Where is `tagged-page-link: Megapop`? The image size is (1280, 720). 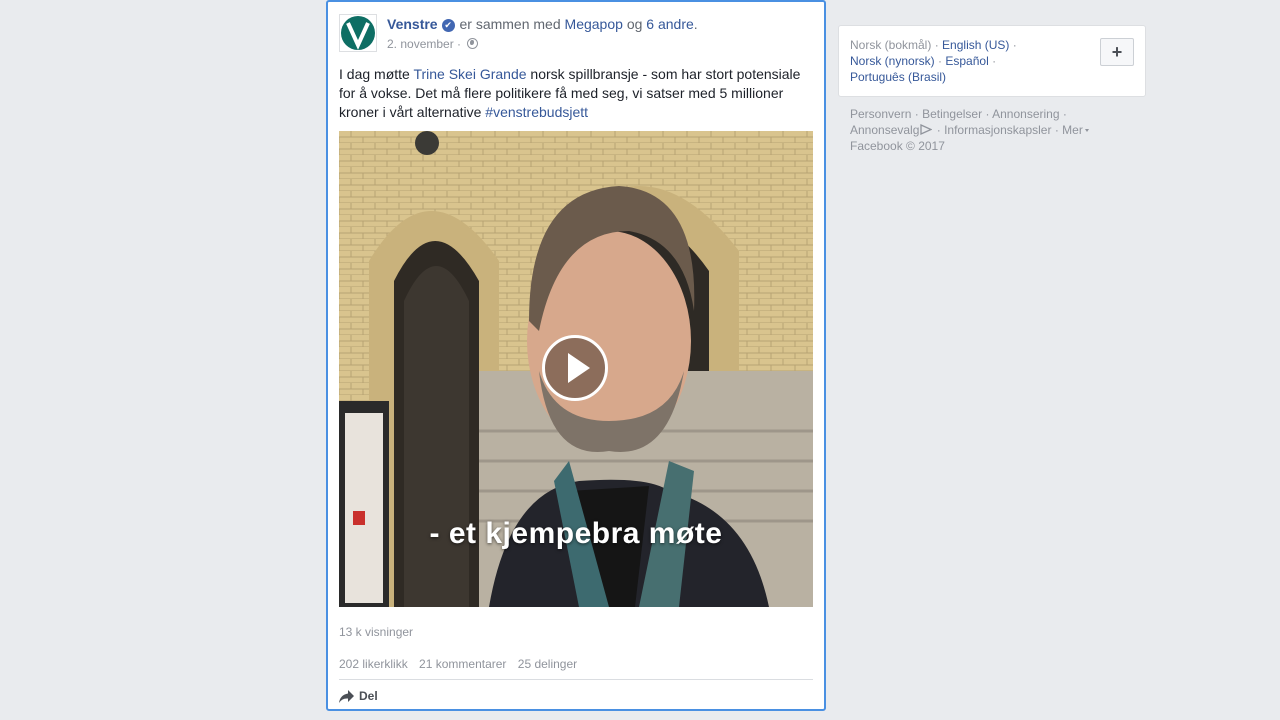
tagged-page-link: Megapop is located at coordinates (594, 24).